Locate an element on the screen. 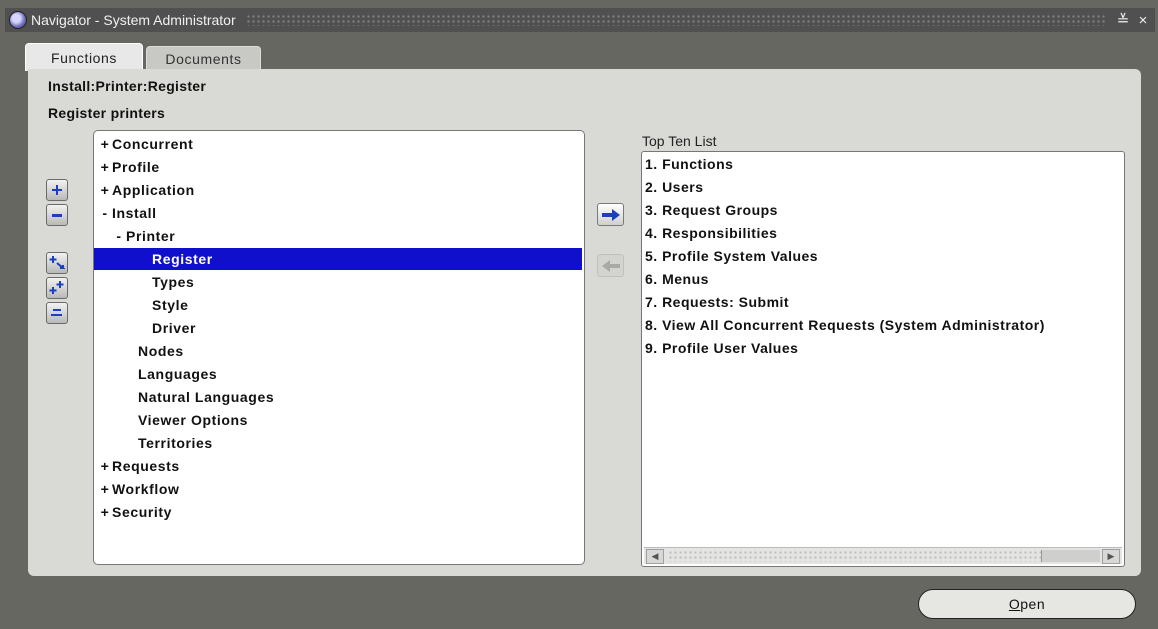 Image resolution: width=1158 pixels, height=629 pixels. tree-item-types: Types is located at coordinates (339, 282).